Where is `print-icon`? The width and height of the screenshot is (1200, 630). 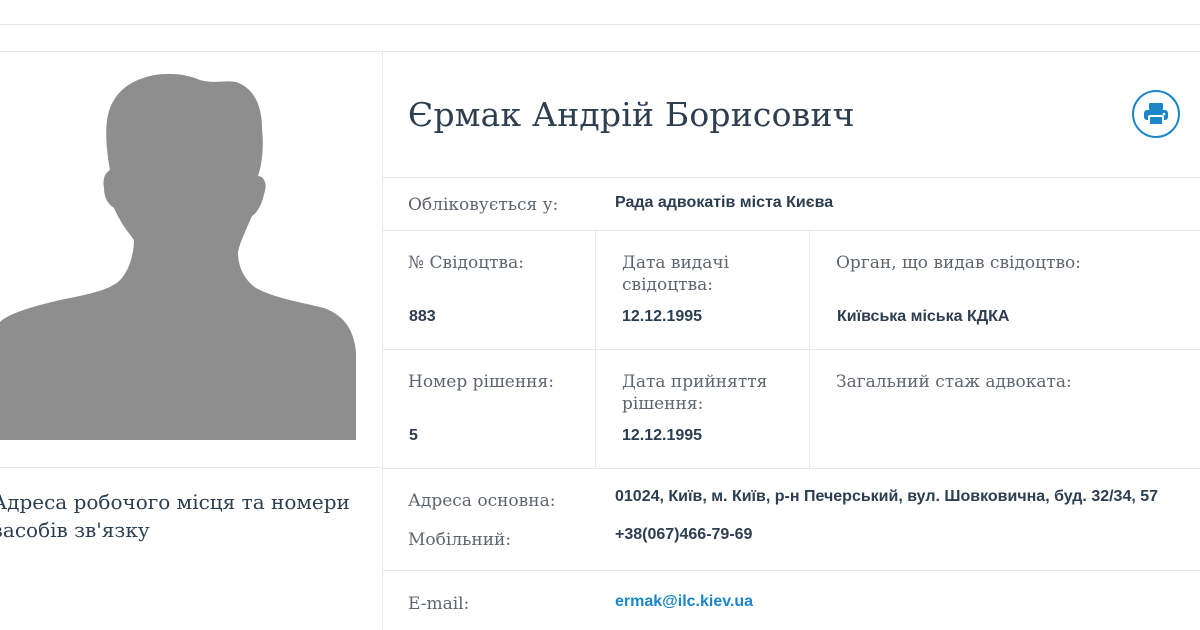
print-icon is located at coordinates (1156, 114).